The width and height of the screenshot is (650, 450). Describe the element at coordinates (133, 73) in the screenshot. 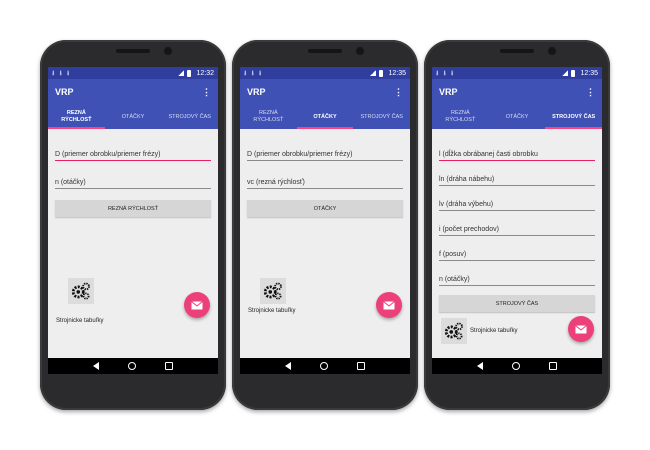

I see `status-bar: ⭳ ⭳ ⭳ 12:32` at that location.